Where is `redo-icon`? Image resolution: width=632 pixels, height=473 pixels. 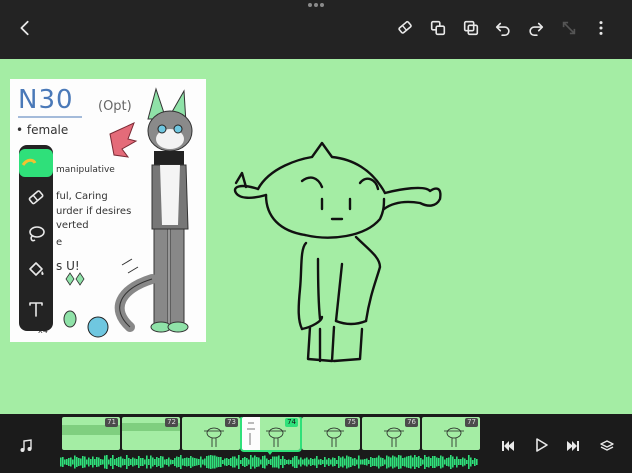 redo-icon is located at coordinates (536, 29).